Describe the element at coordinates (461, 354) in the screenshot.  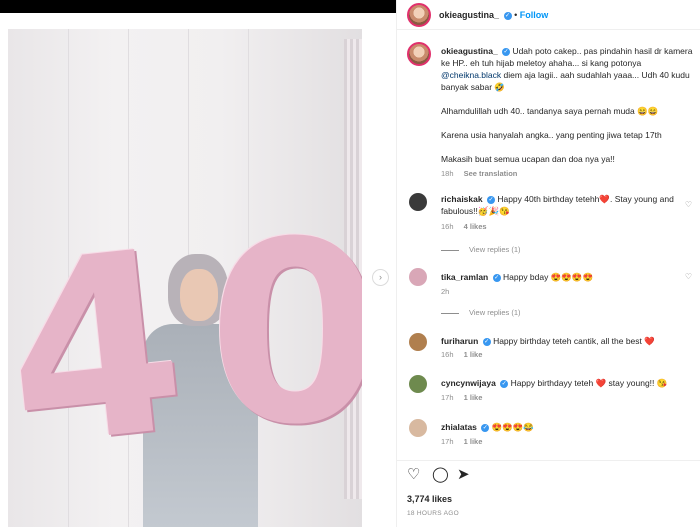
I see `comment-meta: 16h 1 like` at that location.